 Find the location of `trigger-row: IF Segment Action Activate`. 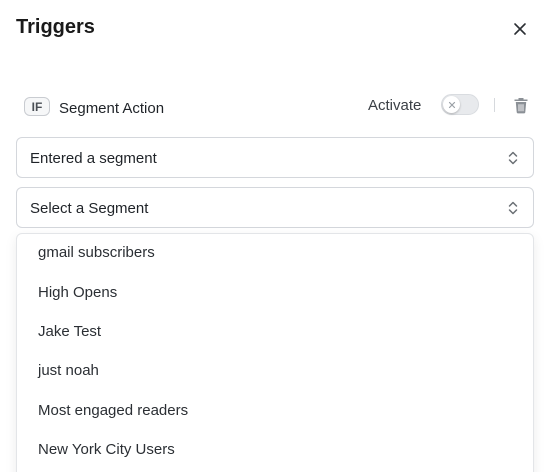

trigger-row: IF Segment Action Activate is located at coordinates (275, 106).